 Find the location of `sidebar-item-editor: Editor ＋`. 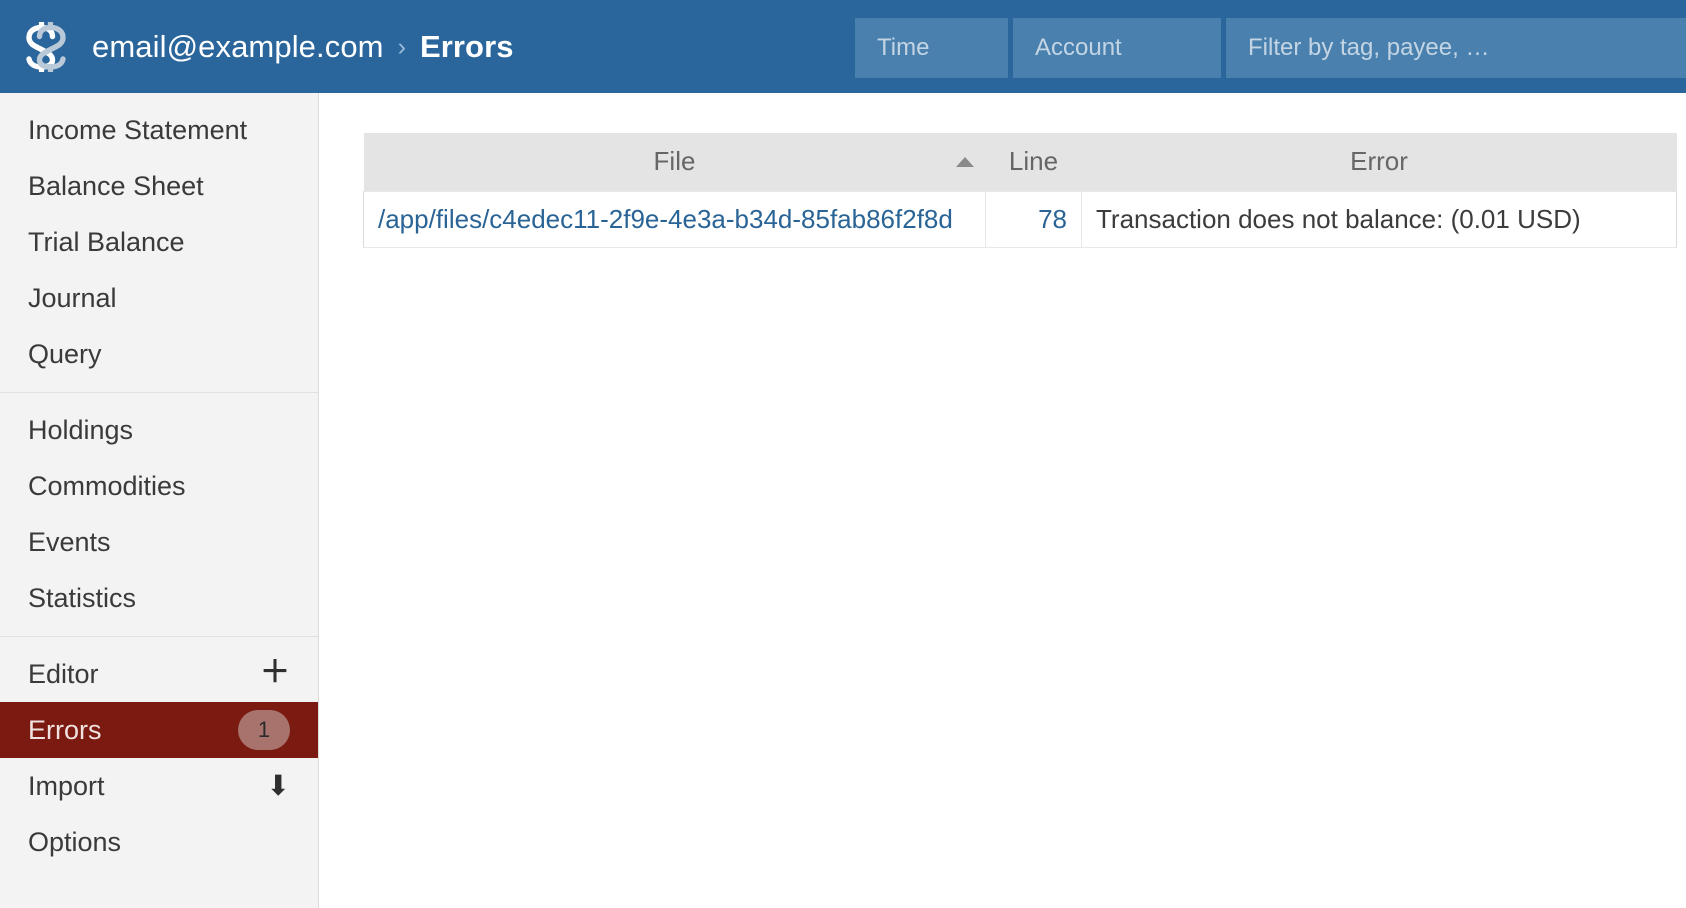

sidebar-item-editor: Editor ＋ is located at coordinates (159, 674).